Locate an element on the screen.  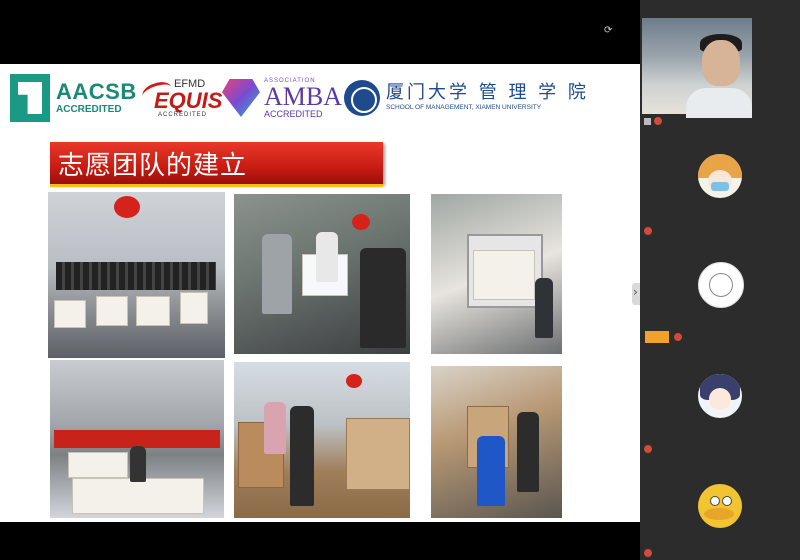
equis-accredited-text: ACCREDITED is located at coordinates (183, 114).